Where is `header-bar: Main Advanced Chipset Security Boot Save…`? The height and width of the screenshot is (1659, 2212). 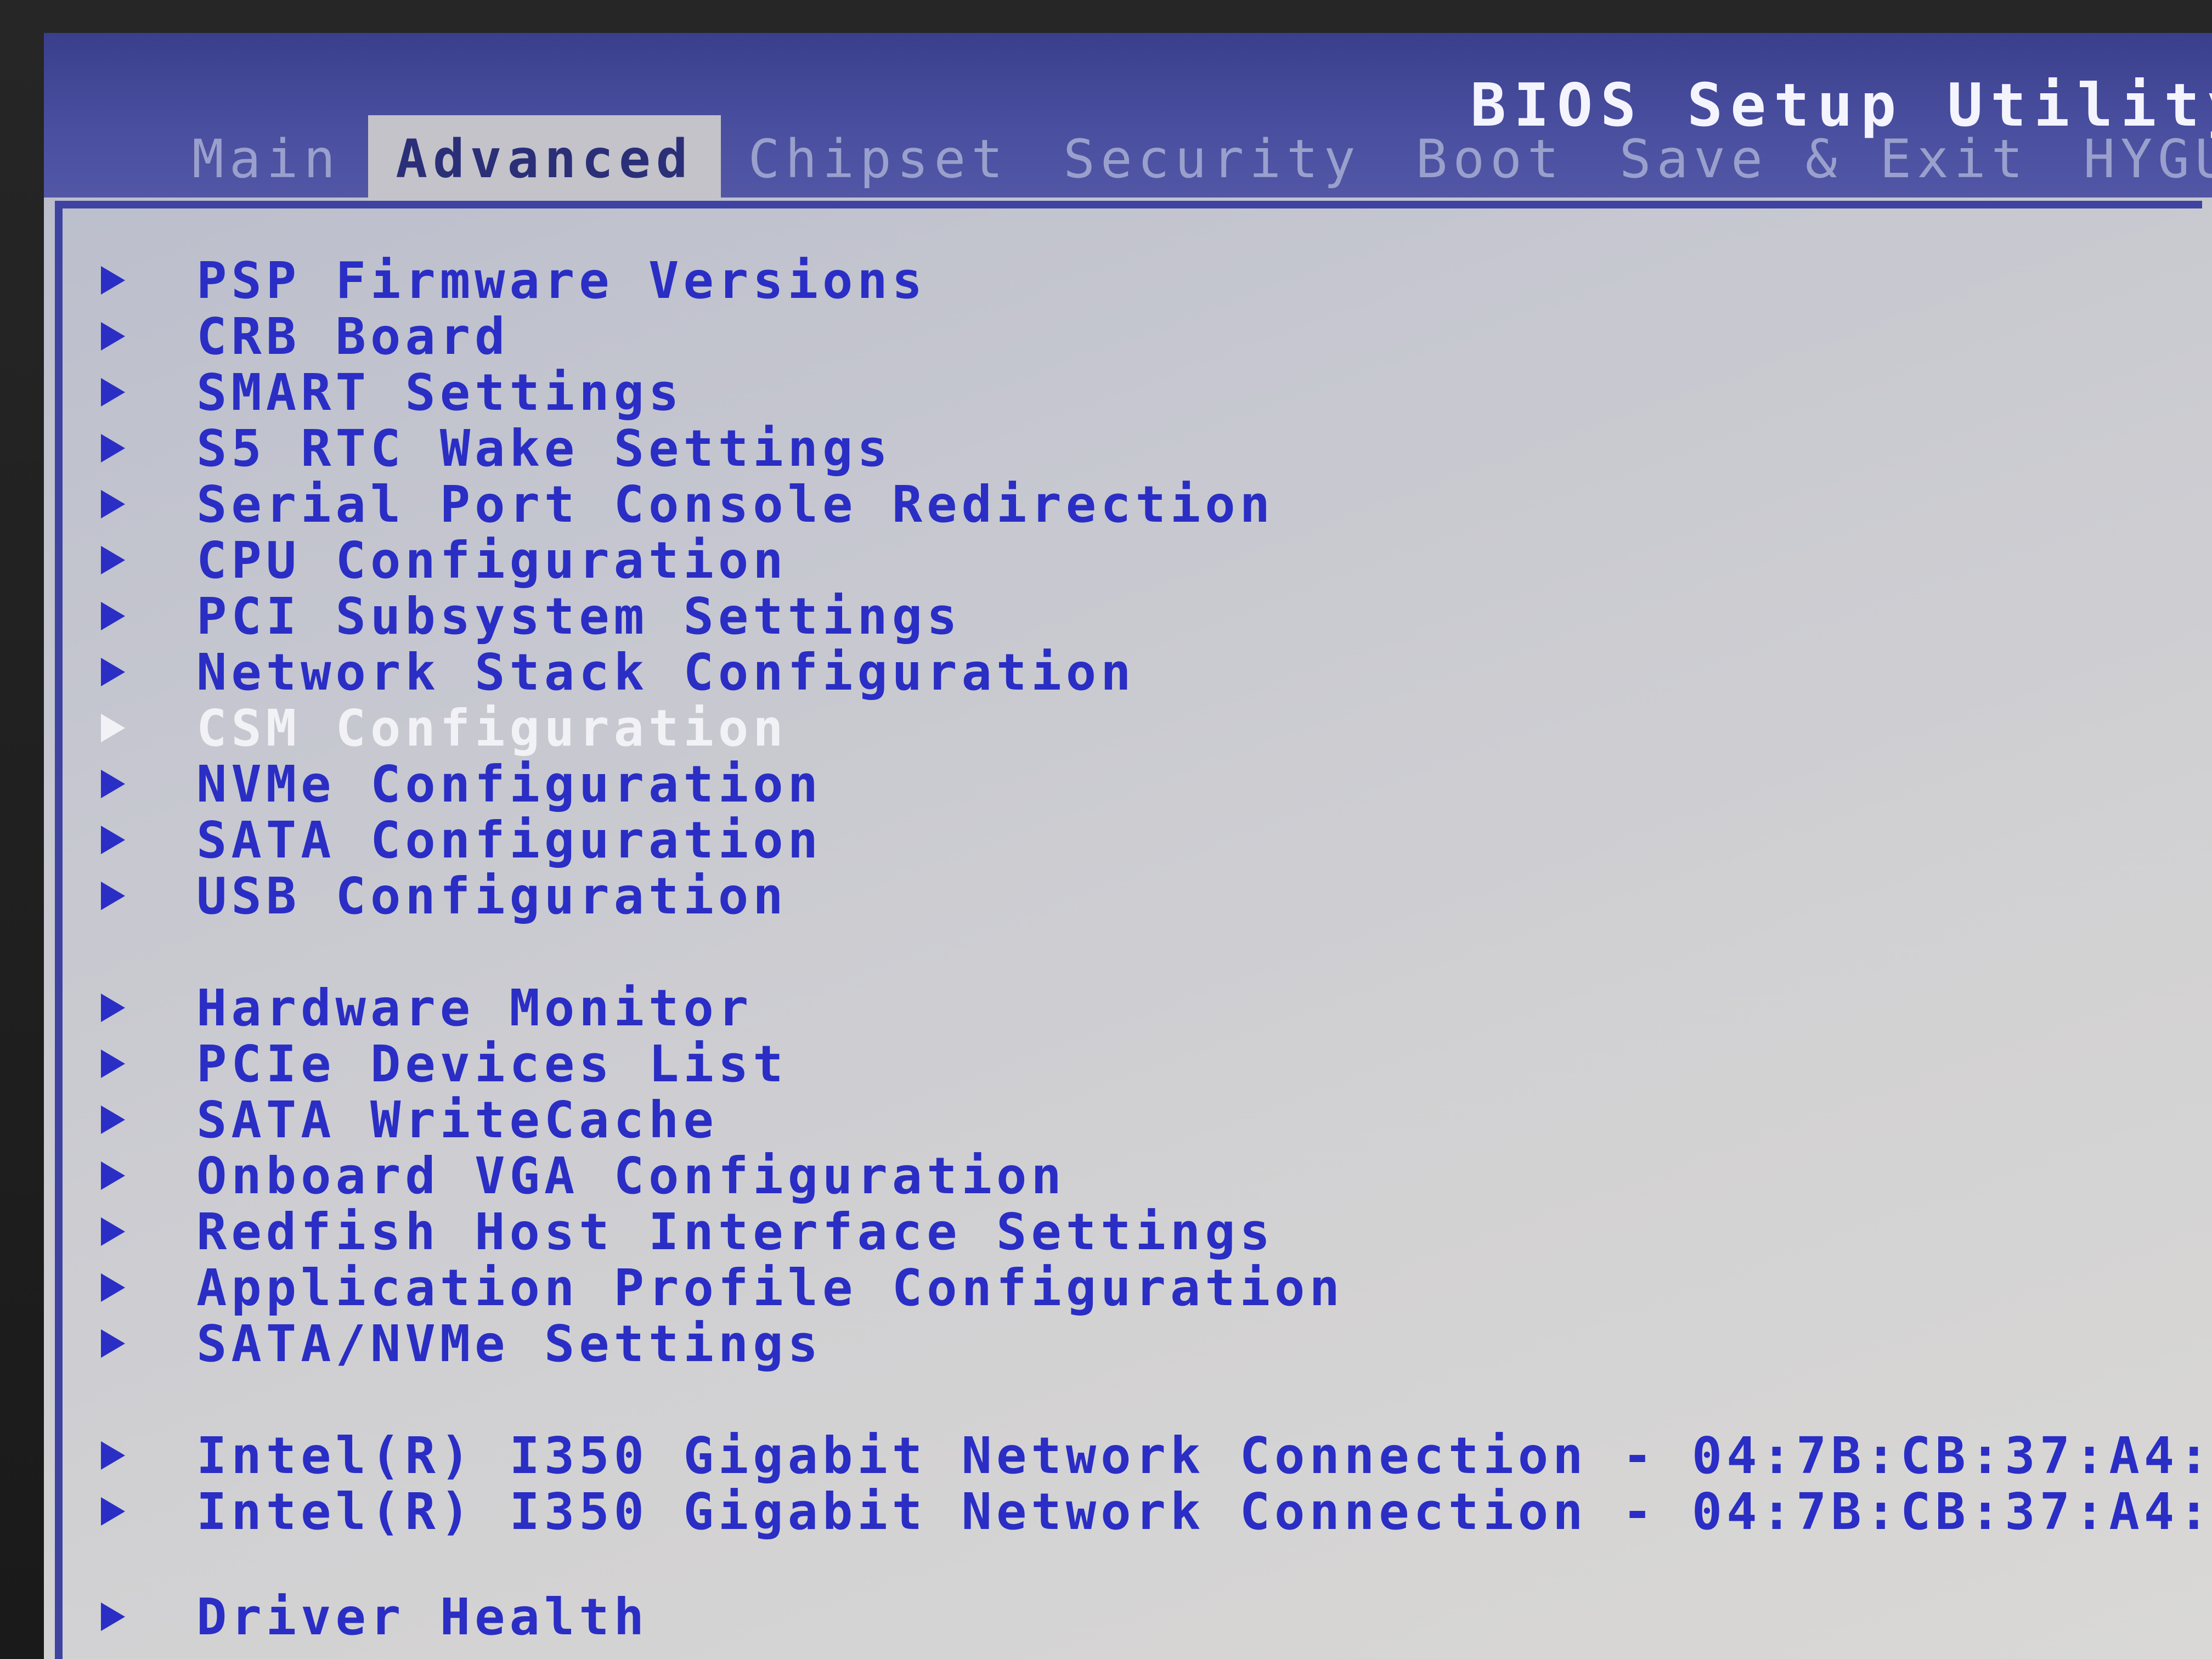
header-bar: Main Advanced Chipset Security Boot Save… is located at coordinates (1128, 120).